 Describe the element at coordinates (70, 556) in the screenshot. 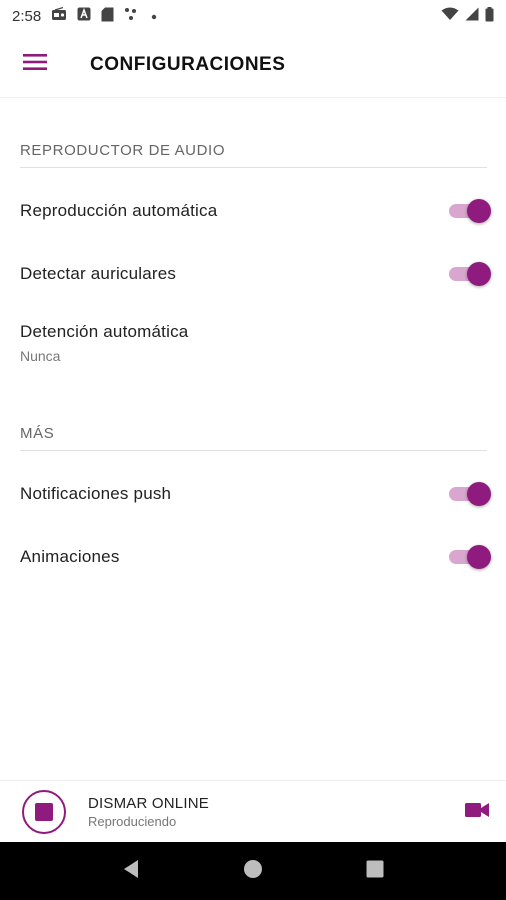

I see `setting-animations-label: Animaciones` at that location.